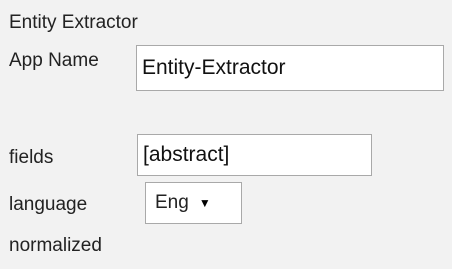 This screenshot has height=269, width=452. I want to click on app-name-input, so click(290, 68).